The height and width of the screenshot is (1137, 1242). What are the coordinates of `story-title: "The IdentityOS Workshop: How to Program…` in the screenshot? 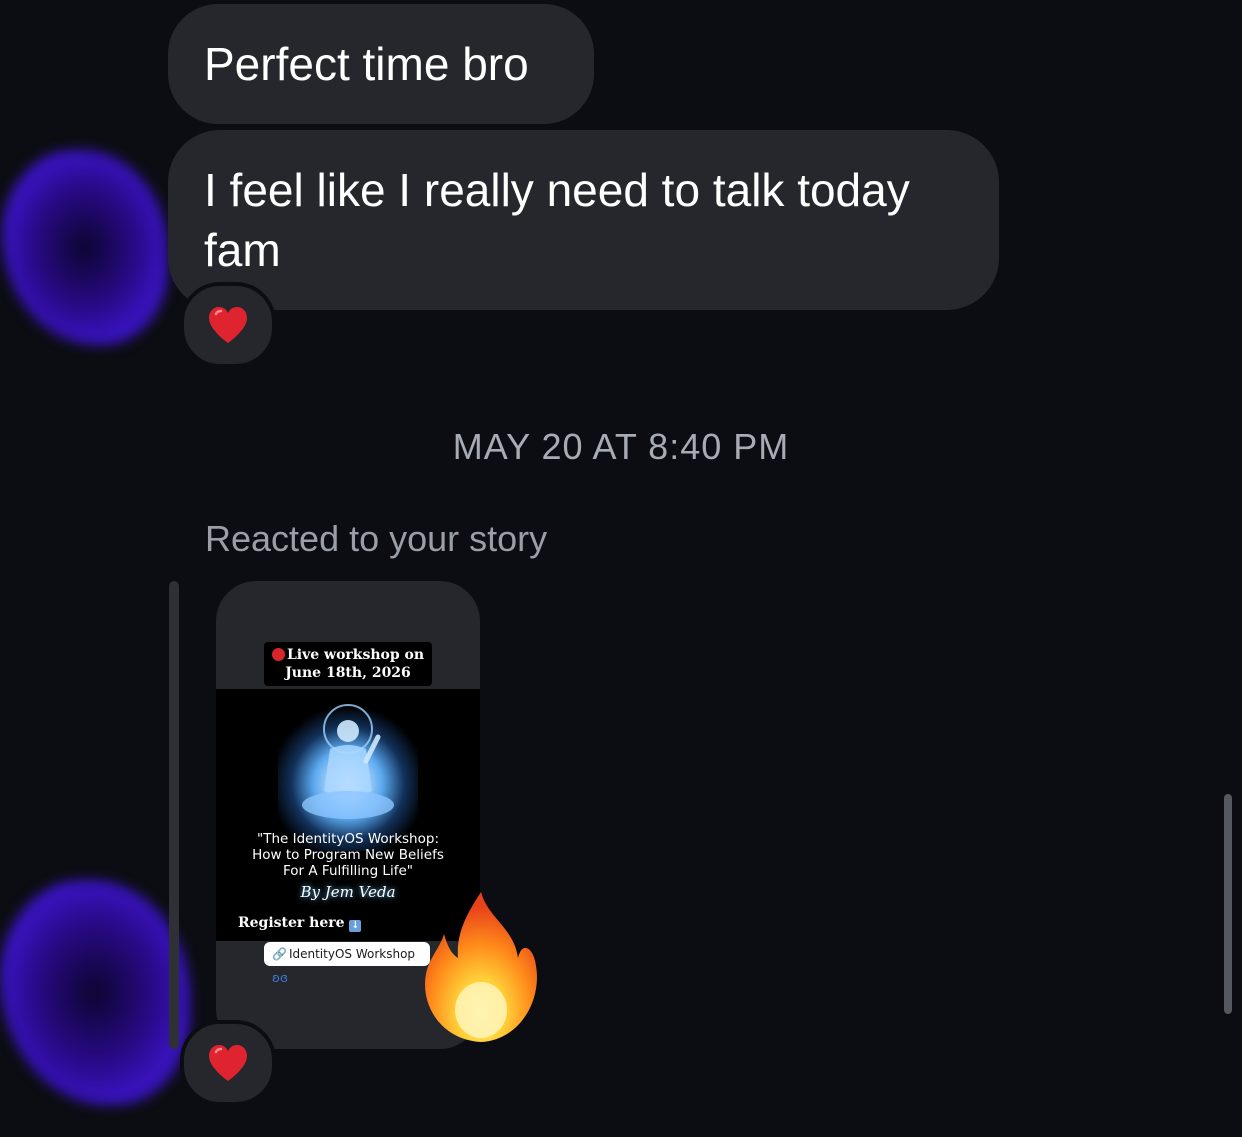 It's located at (348, 855).